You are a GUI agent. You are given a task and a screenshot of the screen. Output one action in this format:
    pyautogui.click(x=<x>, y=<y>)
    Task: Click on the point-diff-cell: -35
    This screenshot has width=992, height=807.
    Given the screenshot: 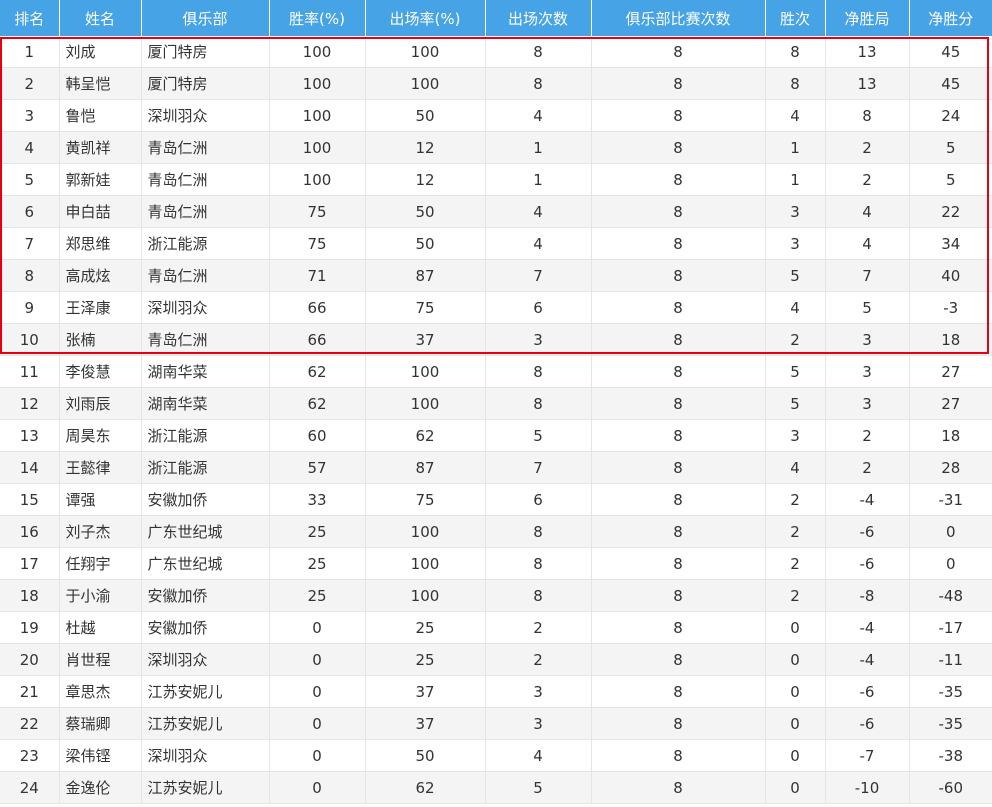 What is the action you would take?
    pyautogui.click(x=950, y=691)
    